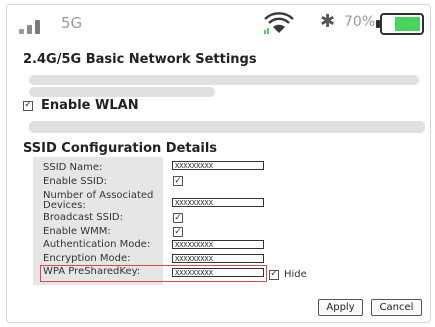  I want to click on enable-ssid-label: Enable SSID:, so click(75, 181).